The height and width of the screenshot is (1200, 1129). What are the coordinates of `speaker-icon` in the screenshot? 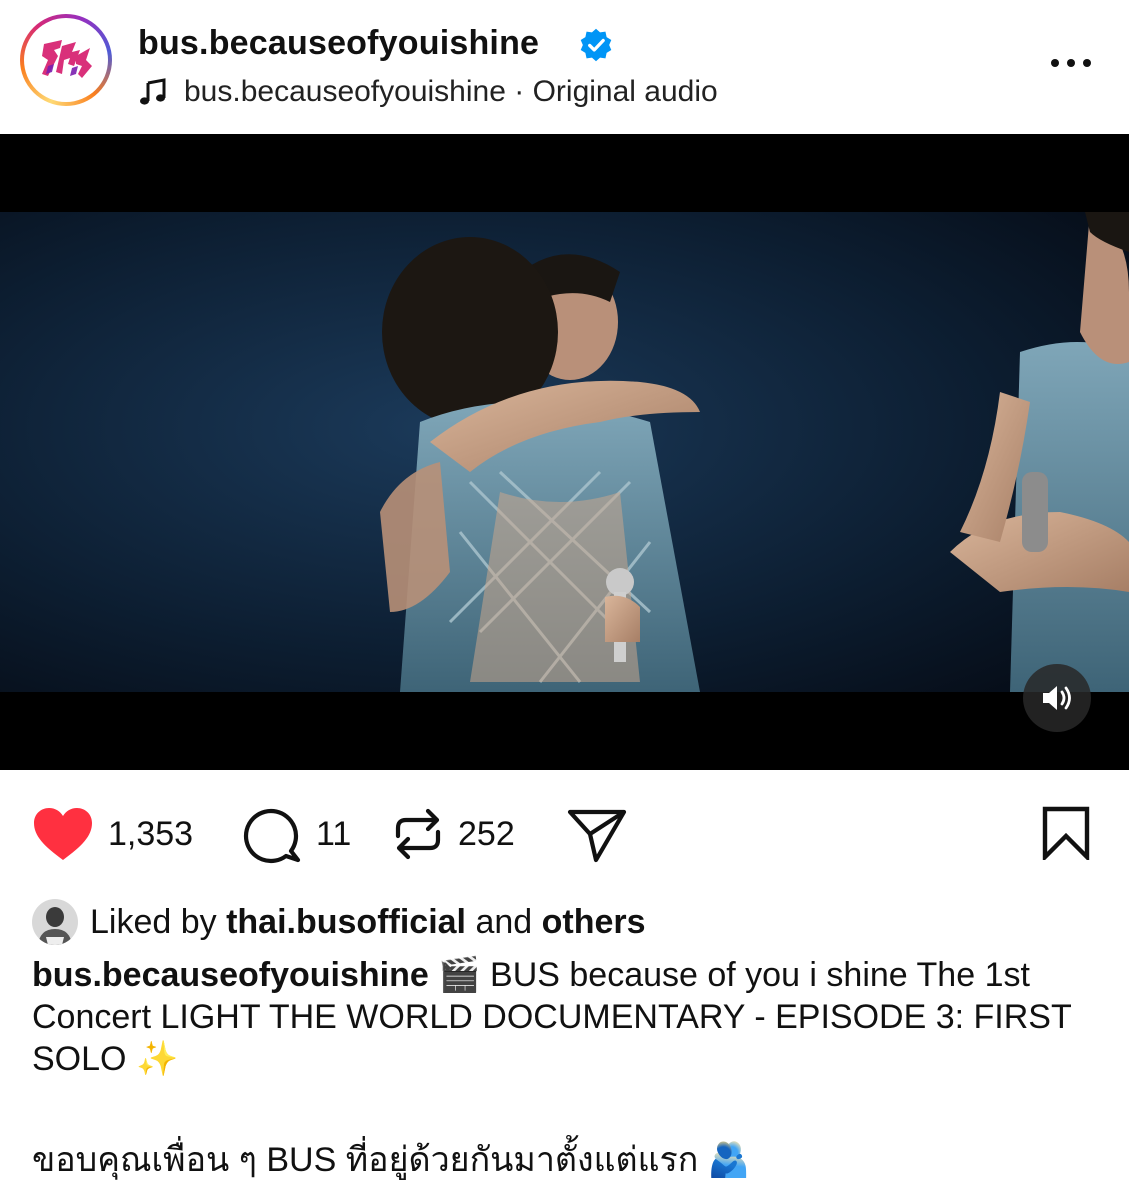 It's located at (1057, 698).